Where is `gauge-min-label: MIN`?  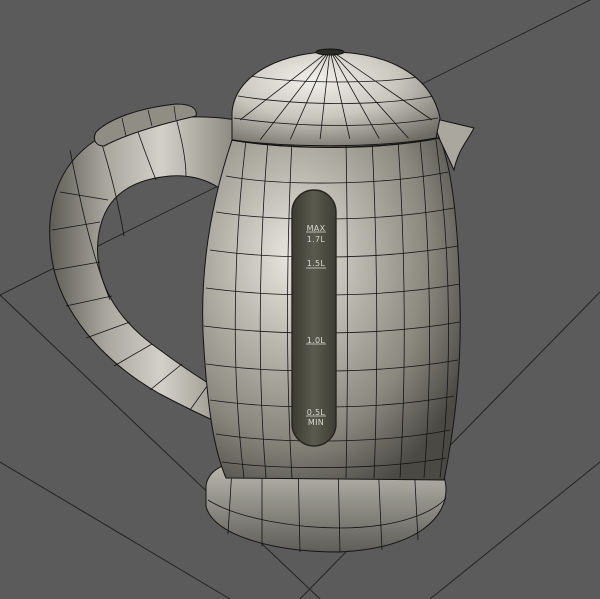 gauge-min-label: MIN is located at coordinates (316, 422).